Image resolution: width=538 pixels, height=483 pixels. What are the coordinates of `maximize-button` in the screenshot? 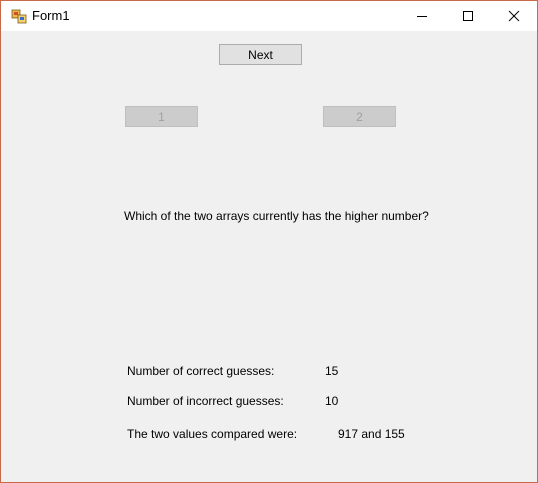 It's located at (468, 16).